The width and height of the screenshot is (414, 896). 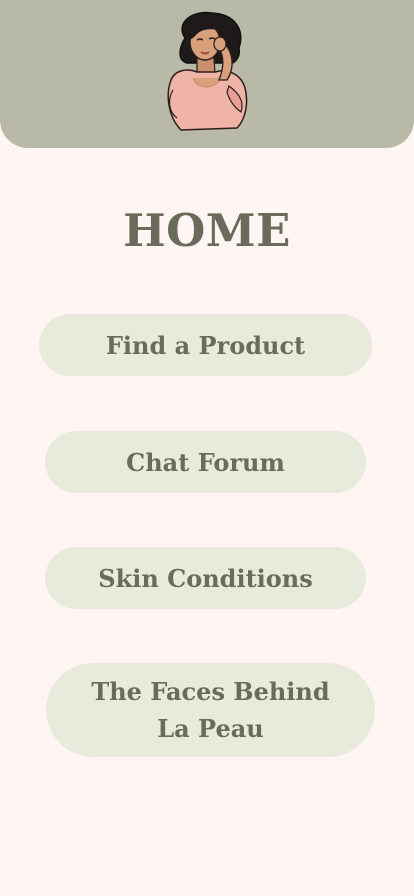 I want to click on faces-behind-label-line1: The Faces Behind, so click(x=210, y=691).